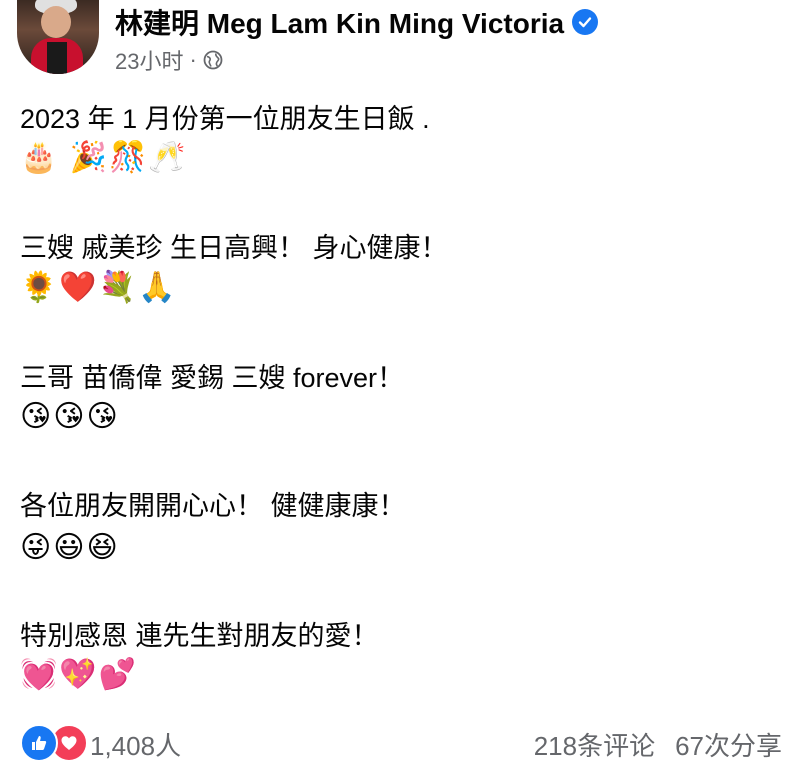  I want to click on emoji-line: 💓💖💕, so click(79, 674).